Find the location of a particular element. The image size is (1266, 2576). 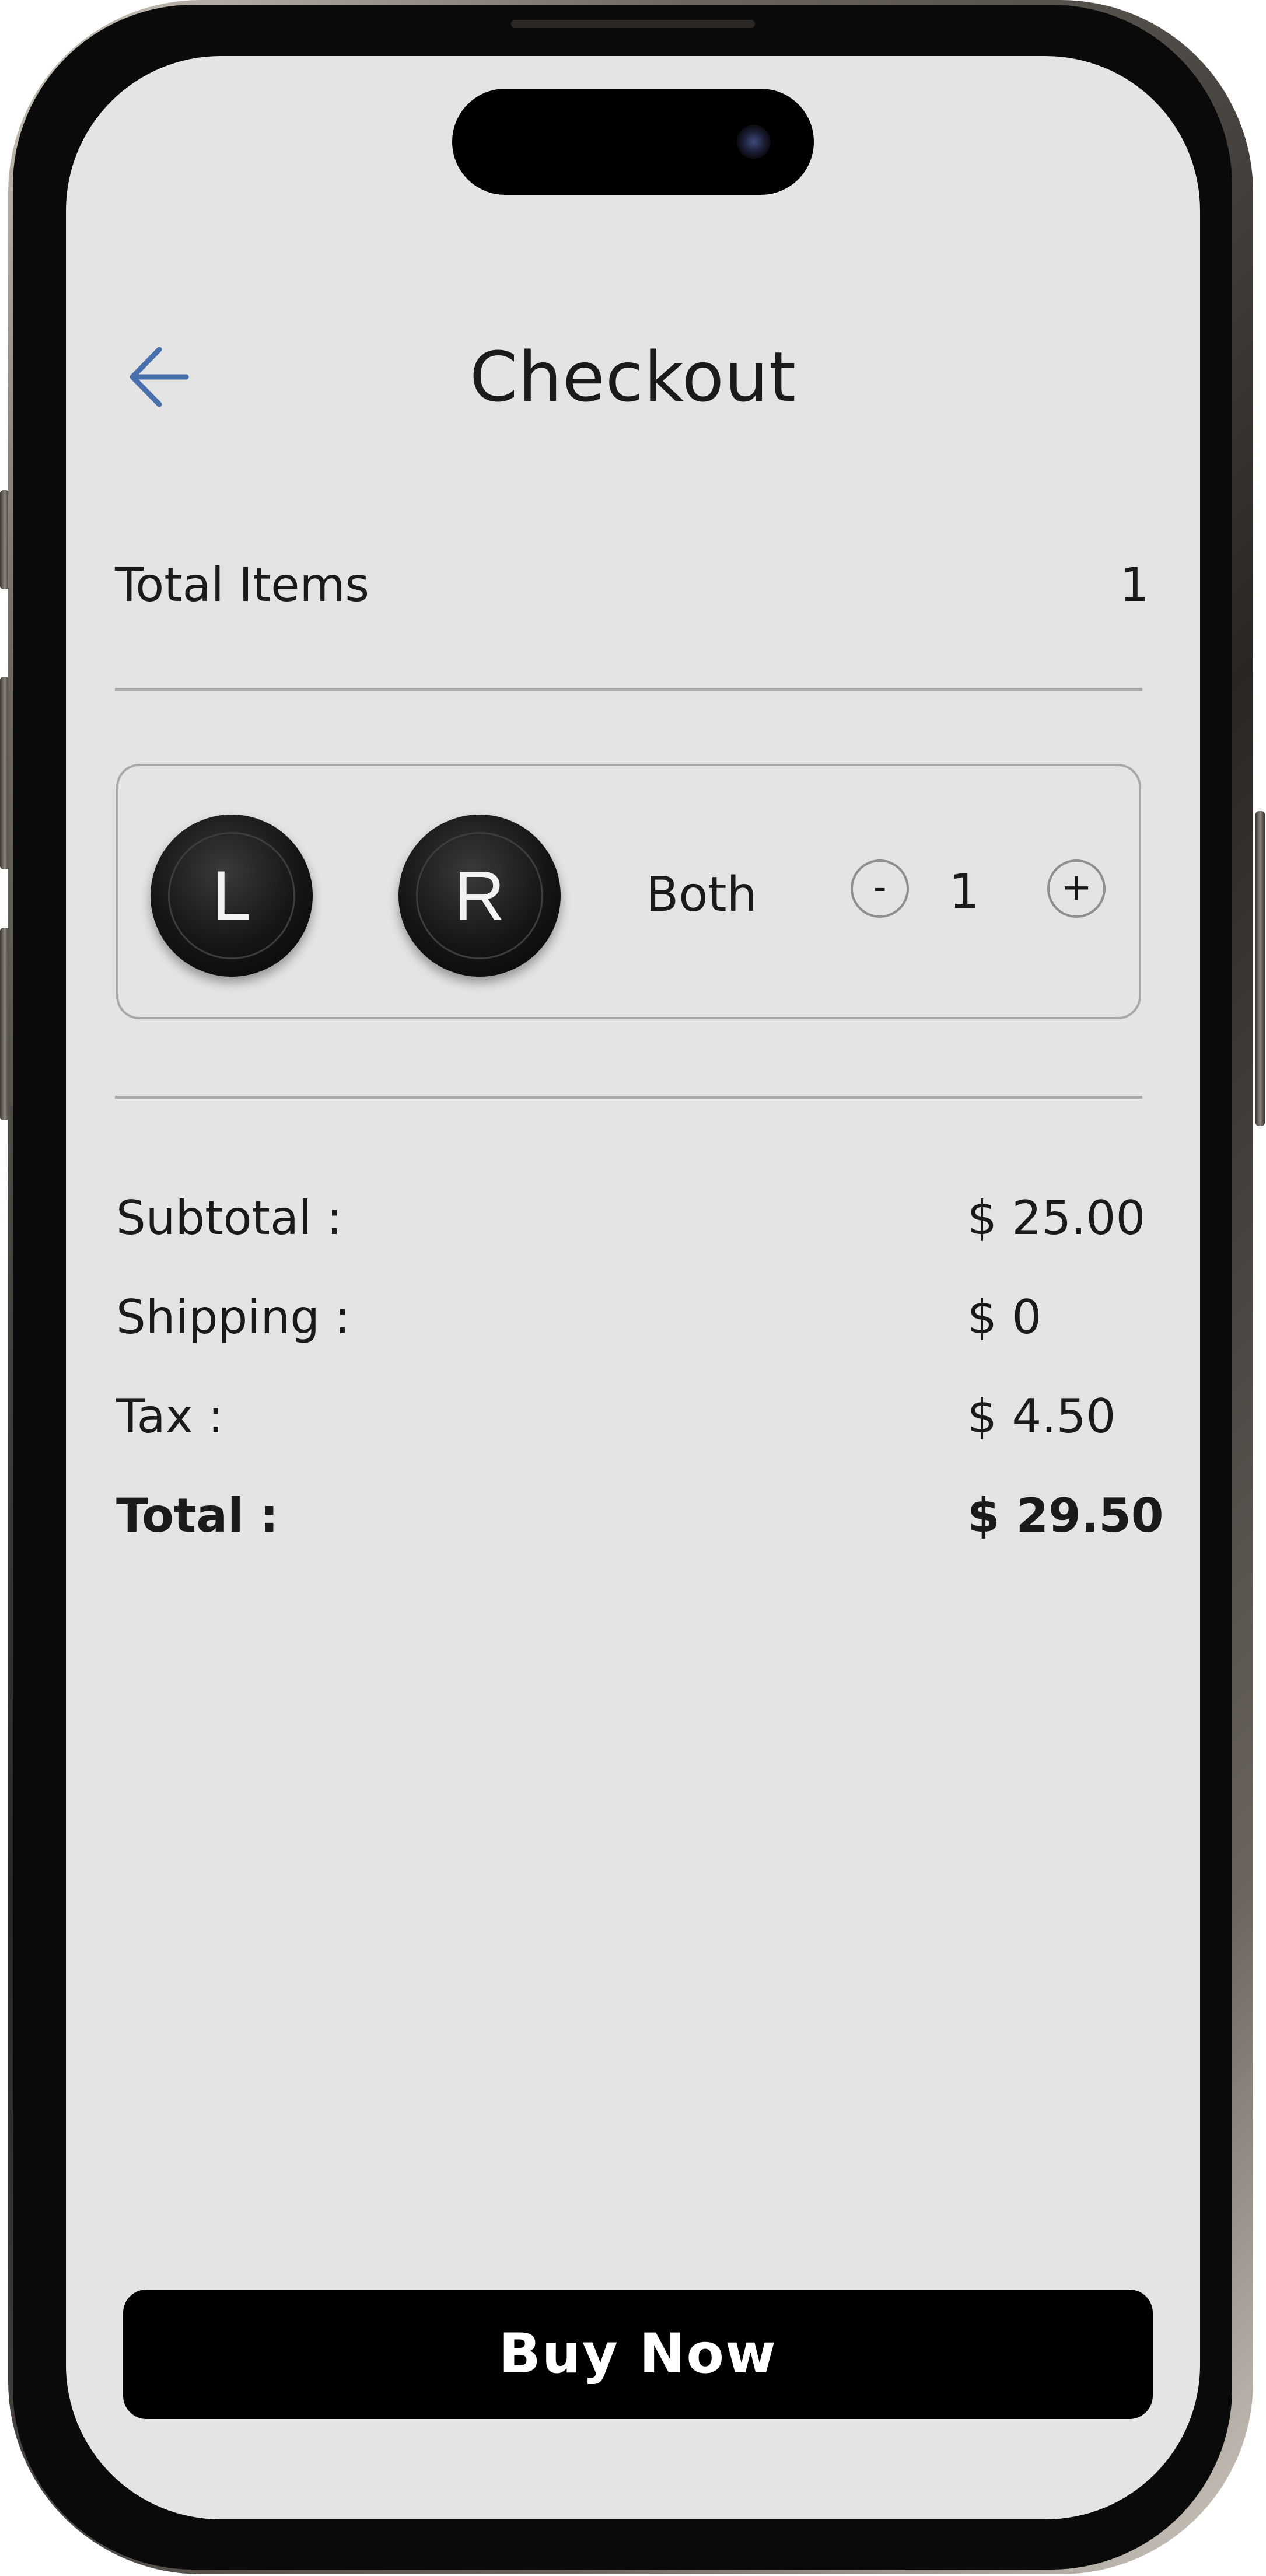

speaker-slot is located at coordinates (633, 24).